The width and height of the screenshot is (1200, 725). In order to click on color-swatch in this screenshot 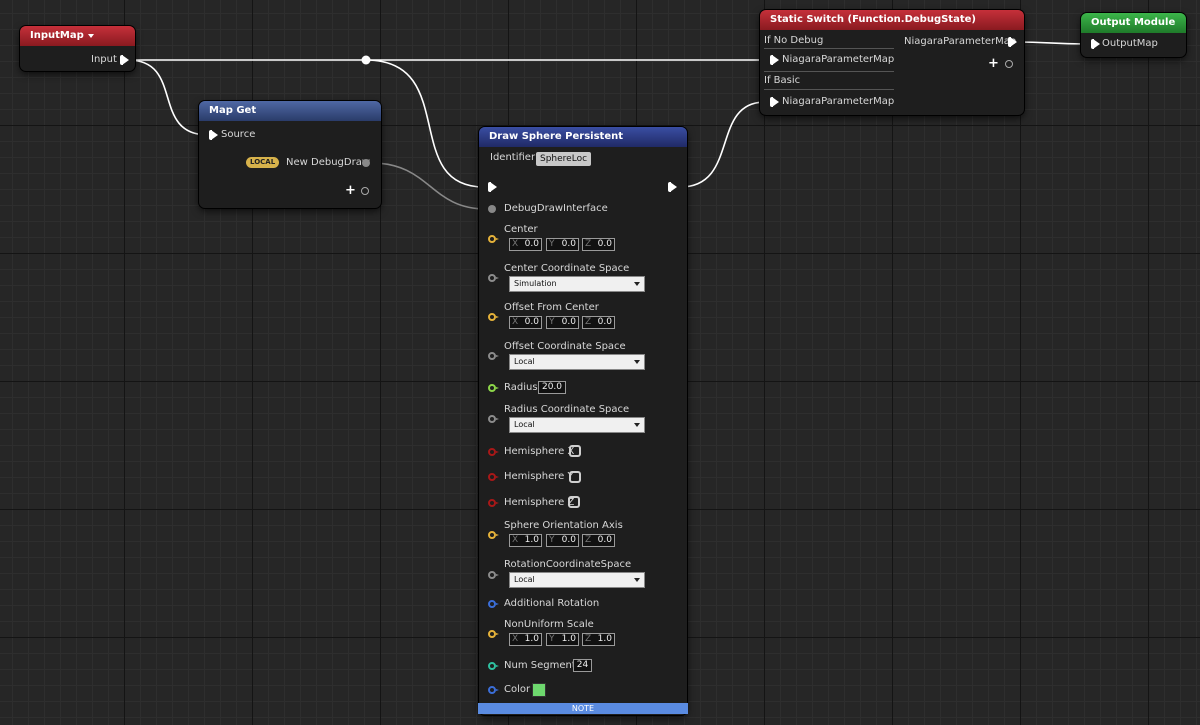, I will do `click(539, 690)`.